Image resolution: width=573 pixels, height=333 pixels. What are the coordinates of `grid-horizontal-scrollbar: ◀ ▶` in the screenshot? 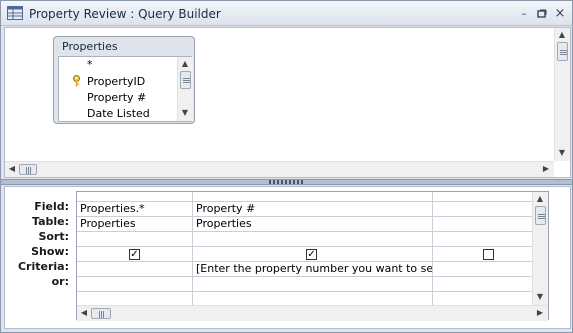 It's located at (312, 313).